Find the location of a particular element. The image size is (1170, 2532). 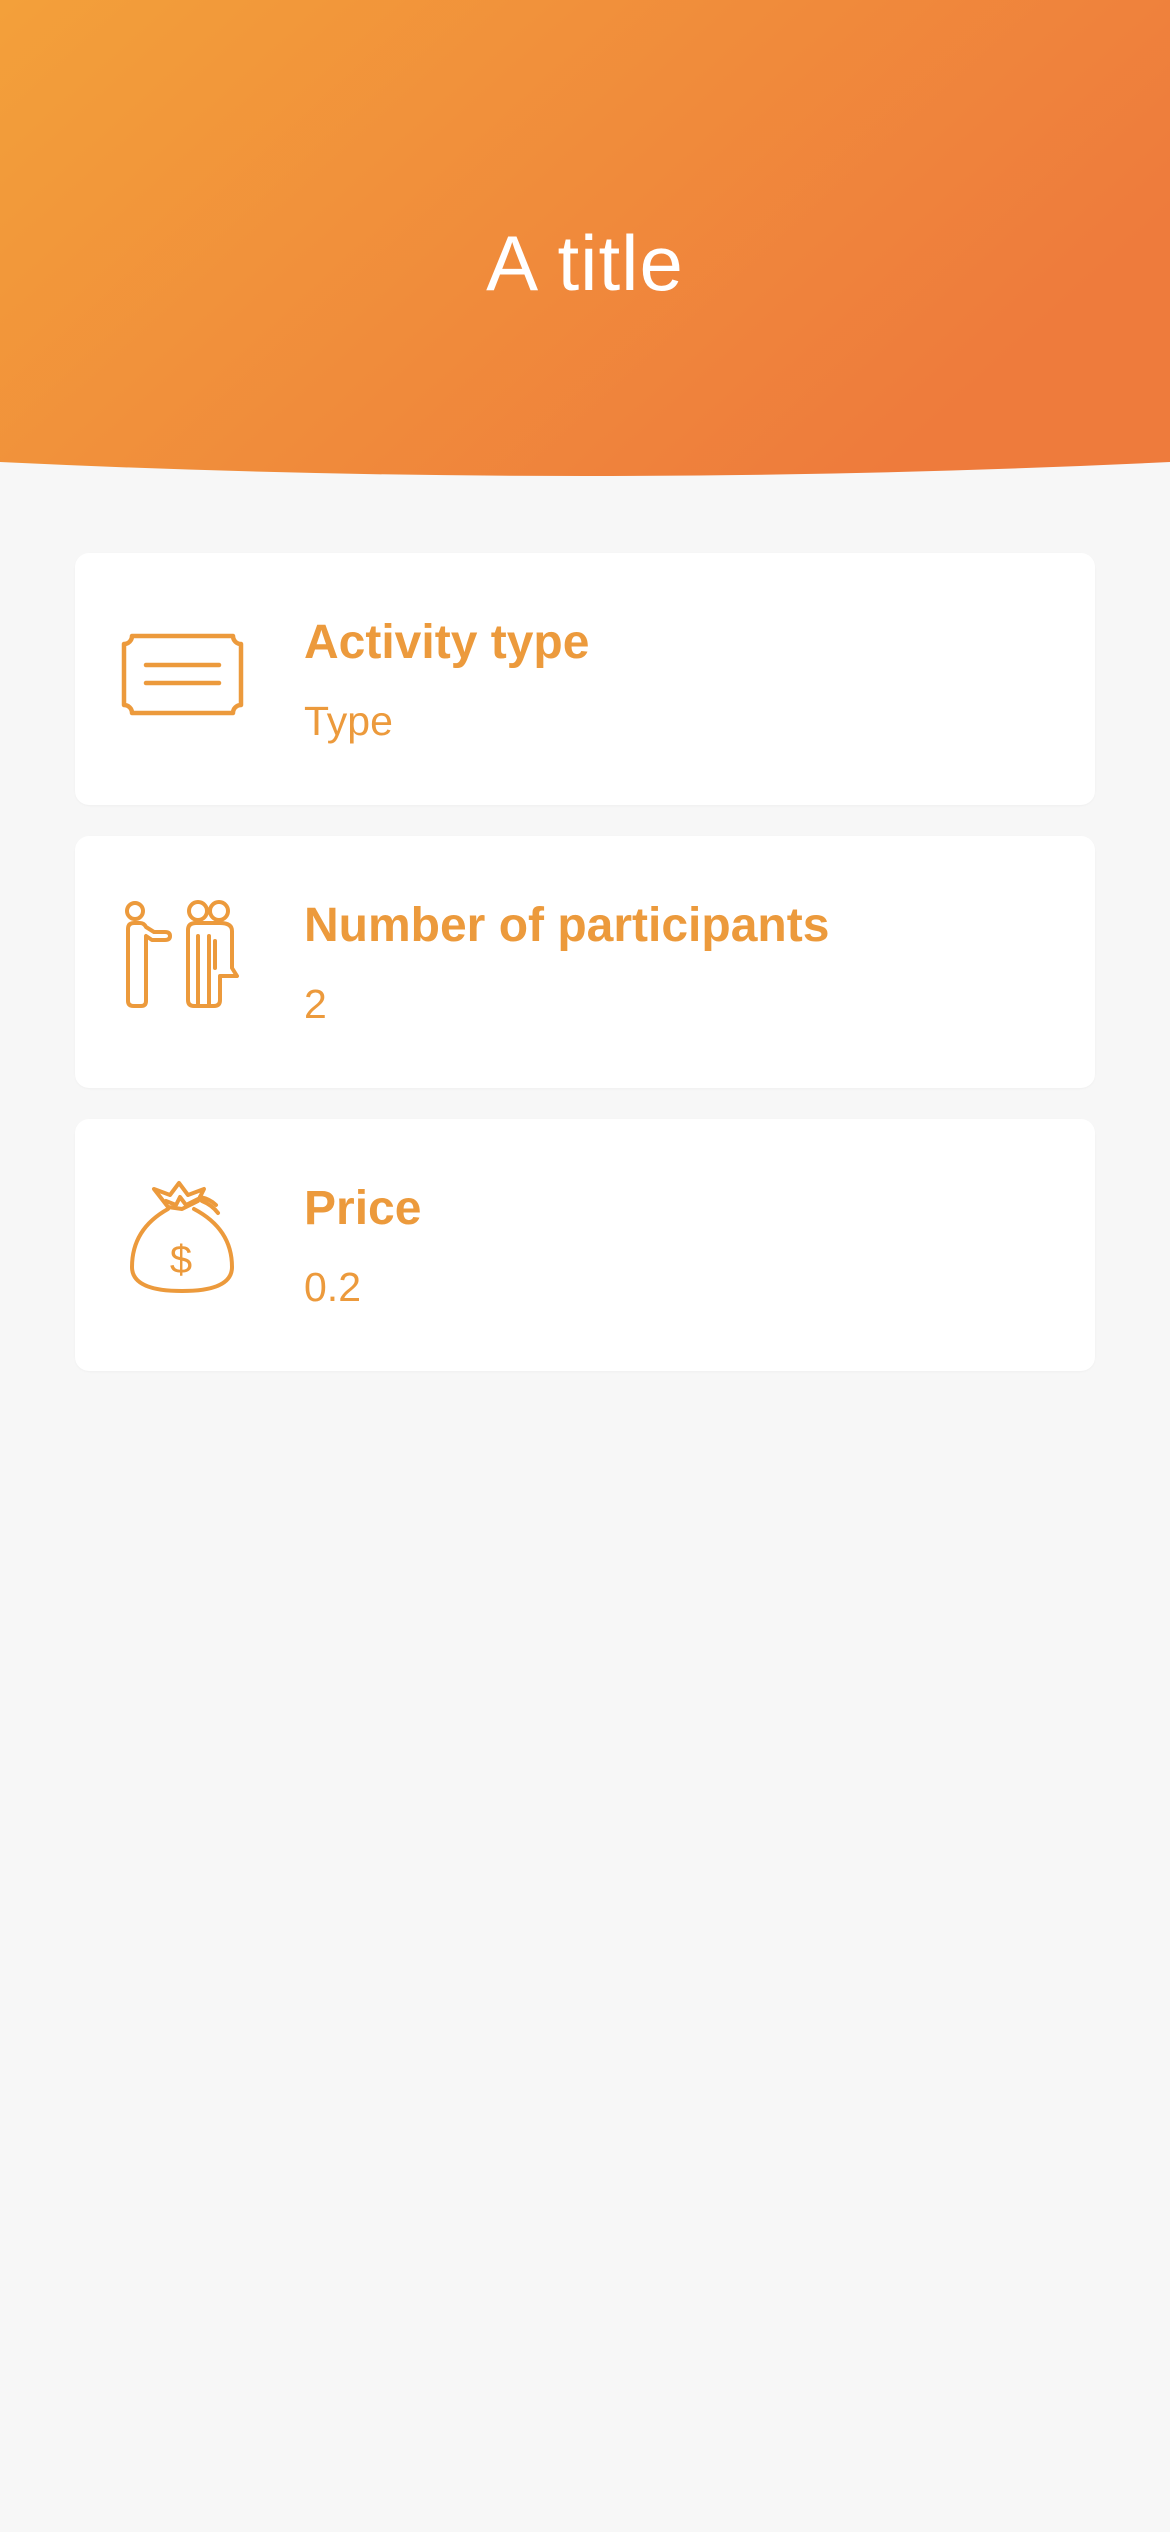

participants-card: Number of participants 2 is located at coordinates (585, 962).